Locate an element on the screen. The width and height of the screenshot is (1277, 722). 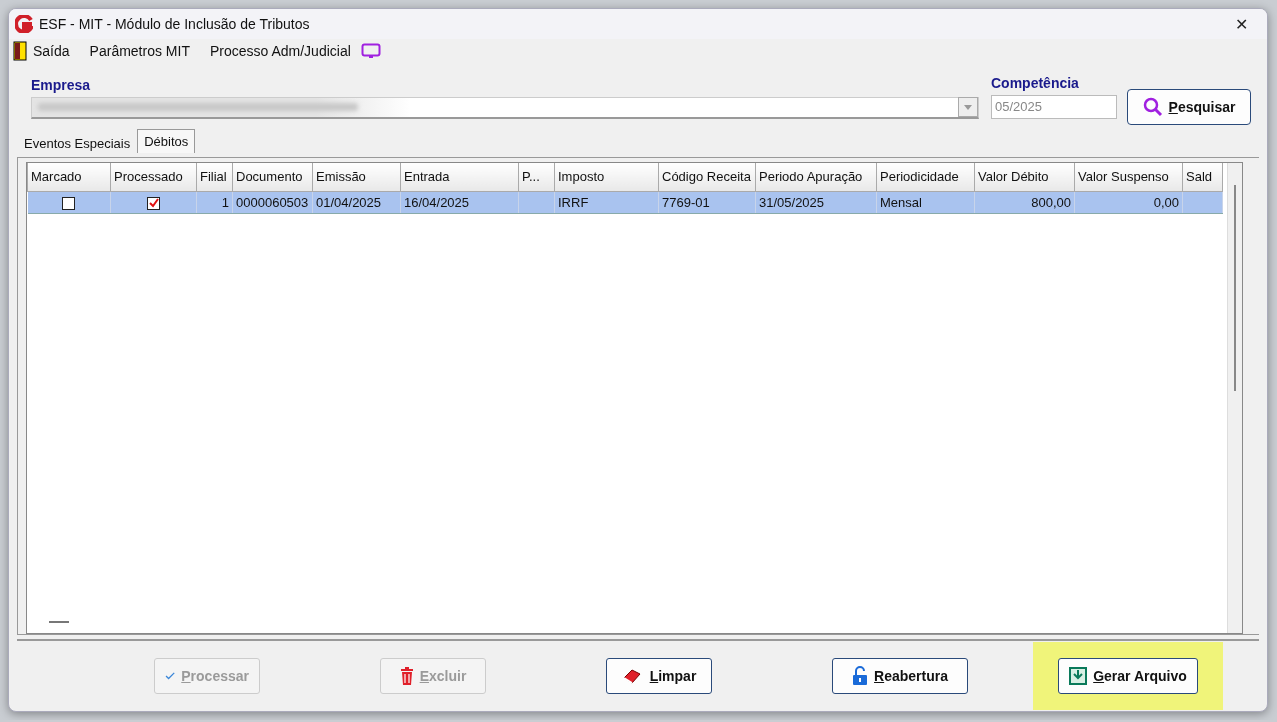
action-button: Gerar Arquivo is located at coordinates (1128, 676).